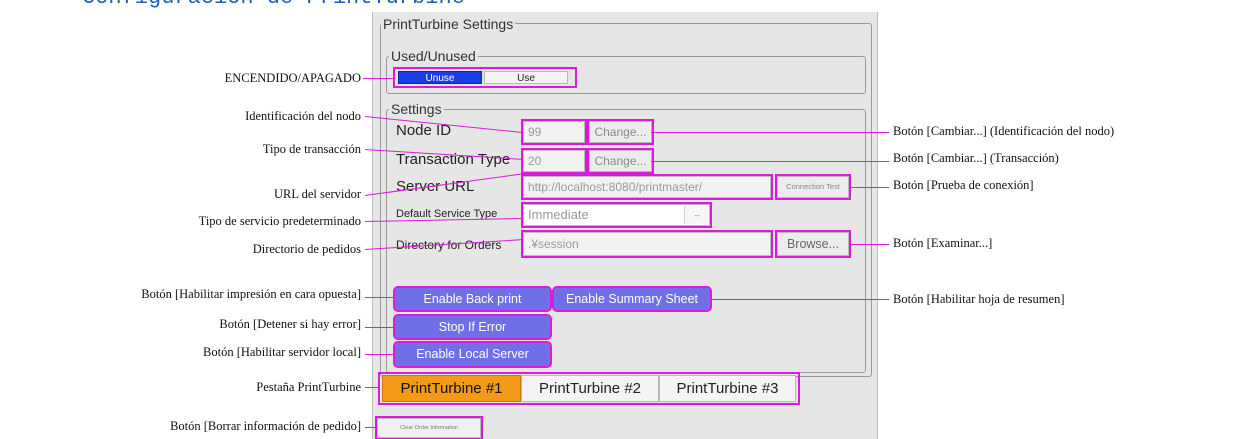  Describe the element at coordinates (647, 187) in the screenshot. I see `server-url-input: http://localhost:8080/printmaster/` at that location.